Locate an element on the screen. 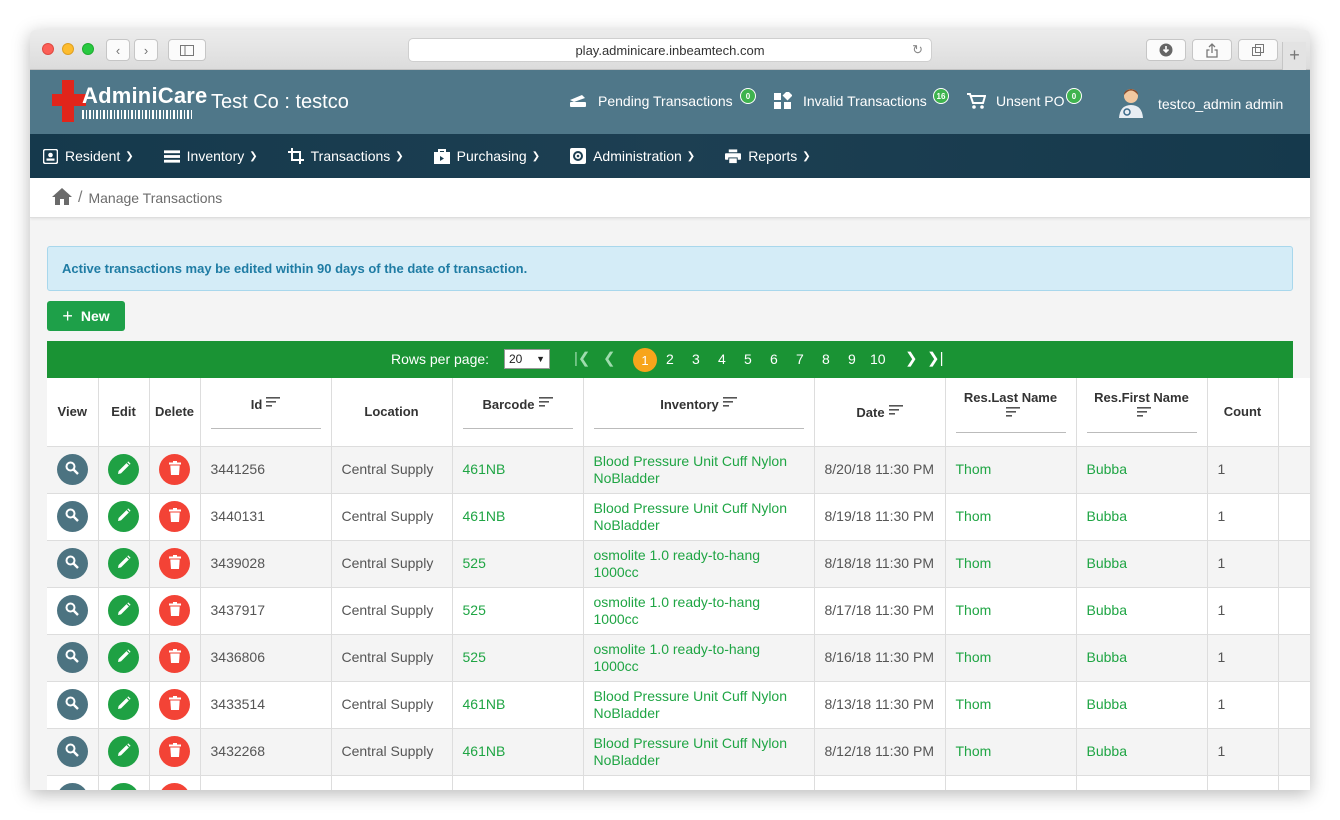  home-icon is located at coordinates (62, 197).